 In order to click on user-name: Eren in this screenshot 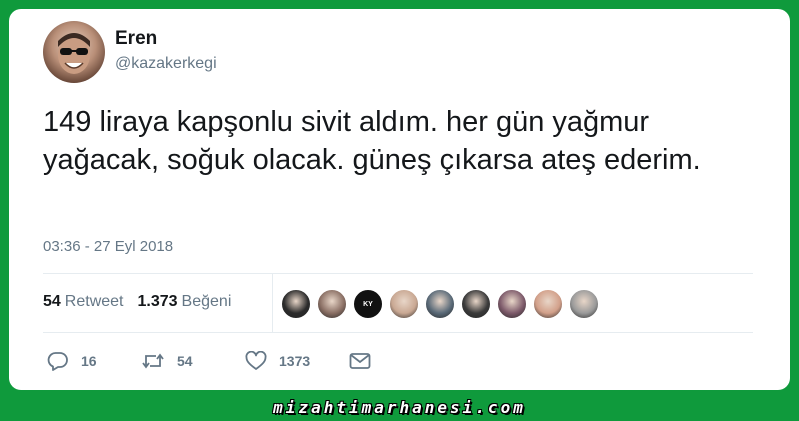, I will do `click(136, 39)`.